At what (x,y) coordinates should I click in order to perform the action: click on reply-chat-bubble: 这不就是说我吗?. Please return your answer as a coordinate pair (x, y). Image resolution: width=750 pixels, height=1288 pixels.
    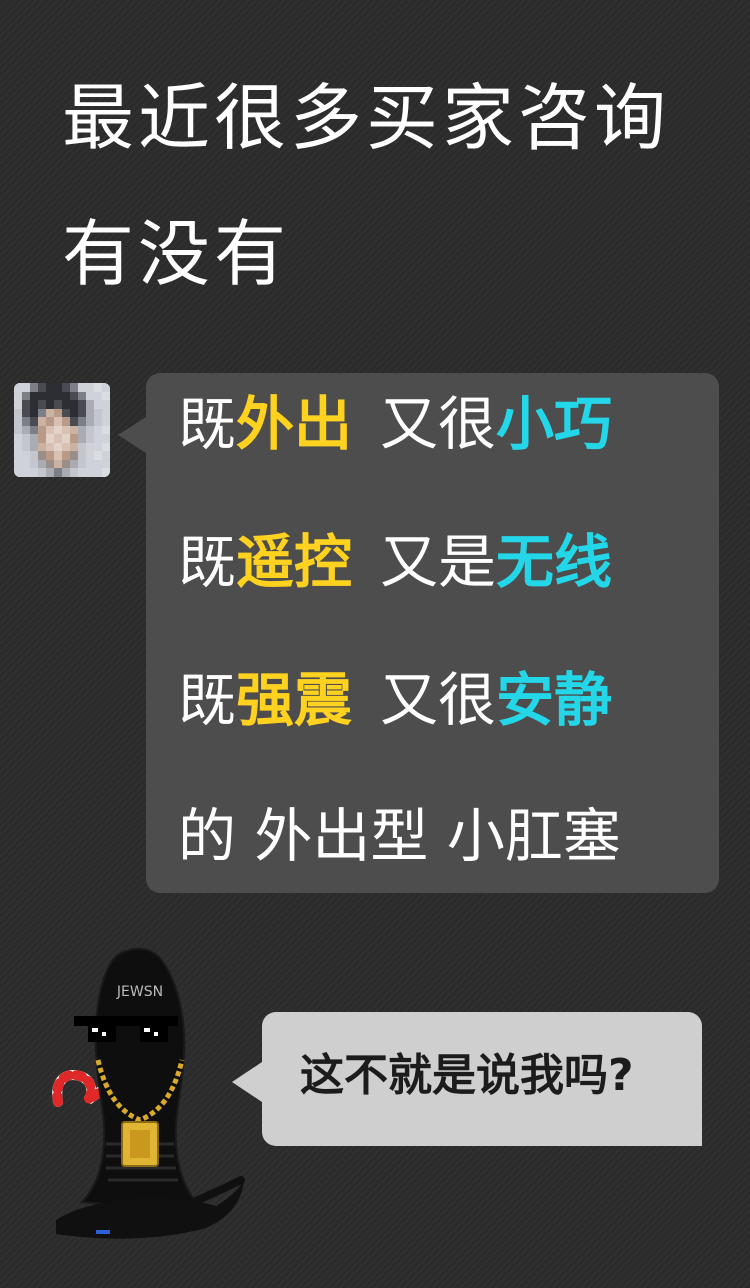
    Looking at the image, I should click on (467, 1079).